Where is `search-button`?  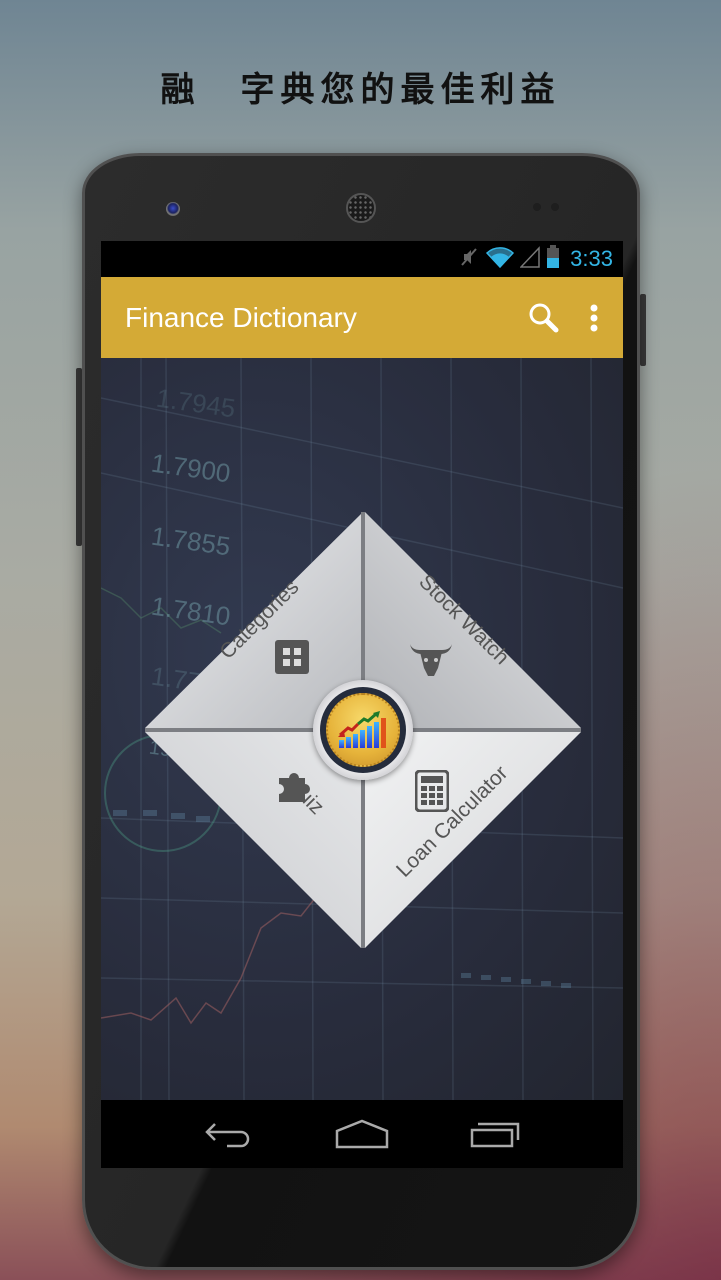
search-button is located at coordinates (544, 318).